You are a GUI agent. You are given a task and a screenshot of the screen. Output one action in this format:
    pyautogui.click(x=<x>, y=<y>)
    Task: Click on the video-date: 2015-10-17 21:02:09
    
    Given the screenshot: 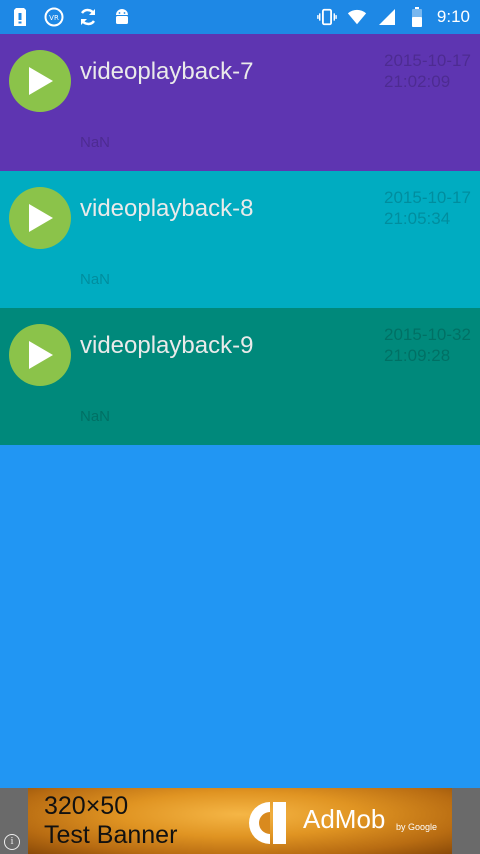 What is the action you would take?
    pyautogui.click(x=427, y=71)
    